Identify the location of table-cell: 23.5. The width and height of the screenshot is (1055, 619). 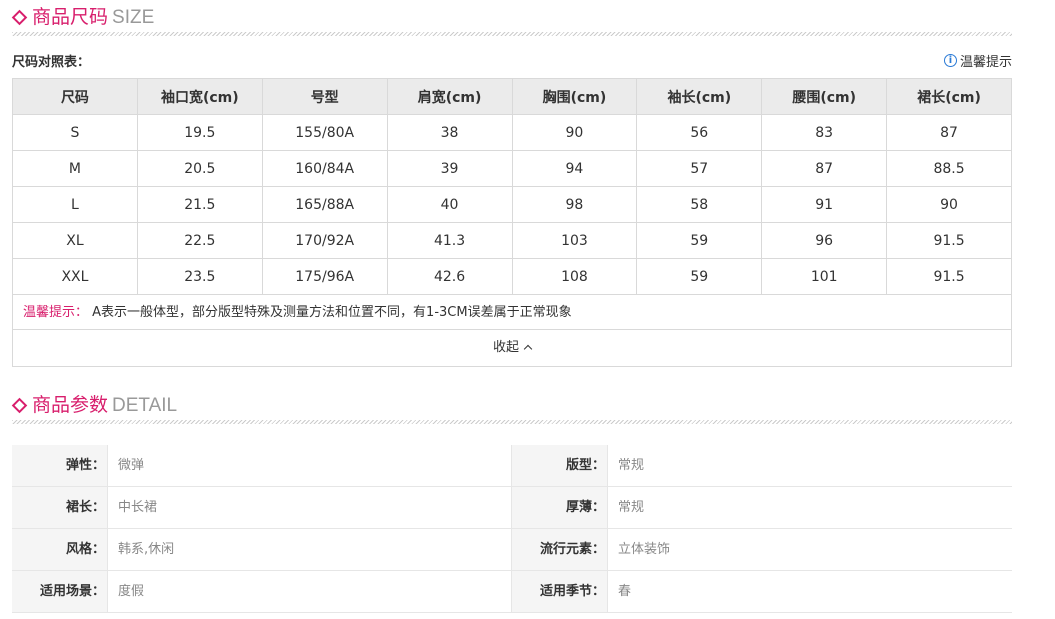
(199, 276).